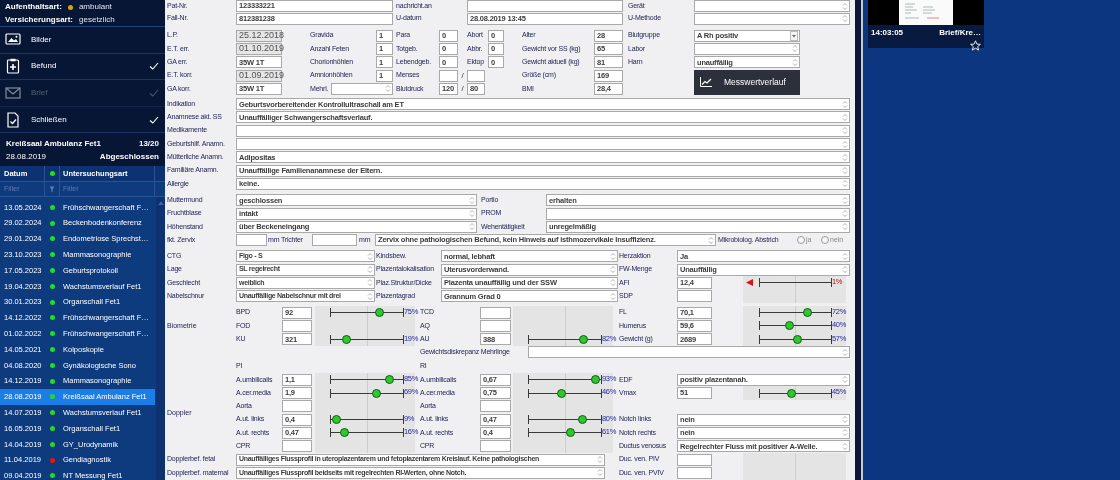 The height and width of the screenshot is (480, 1120). Describe the element at coordinates (887, 33) in the screenshot. I see `thumbnail-time: 14:03:05` at that location.